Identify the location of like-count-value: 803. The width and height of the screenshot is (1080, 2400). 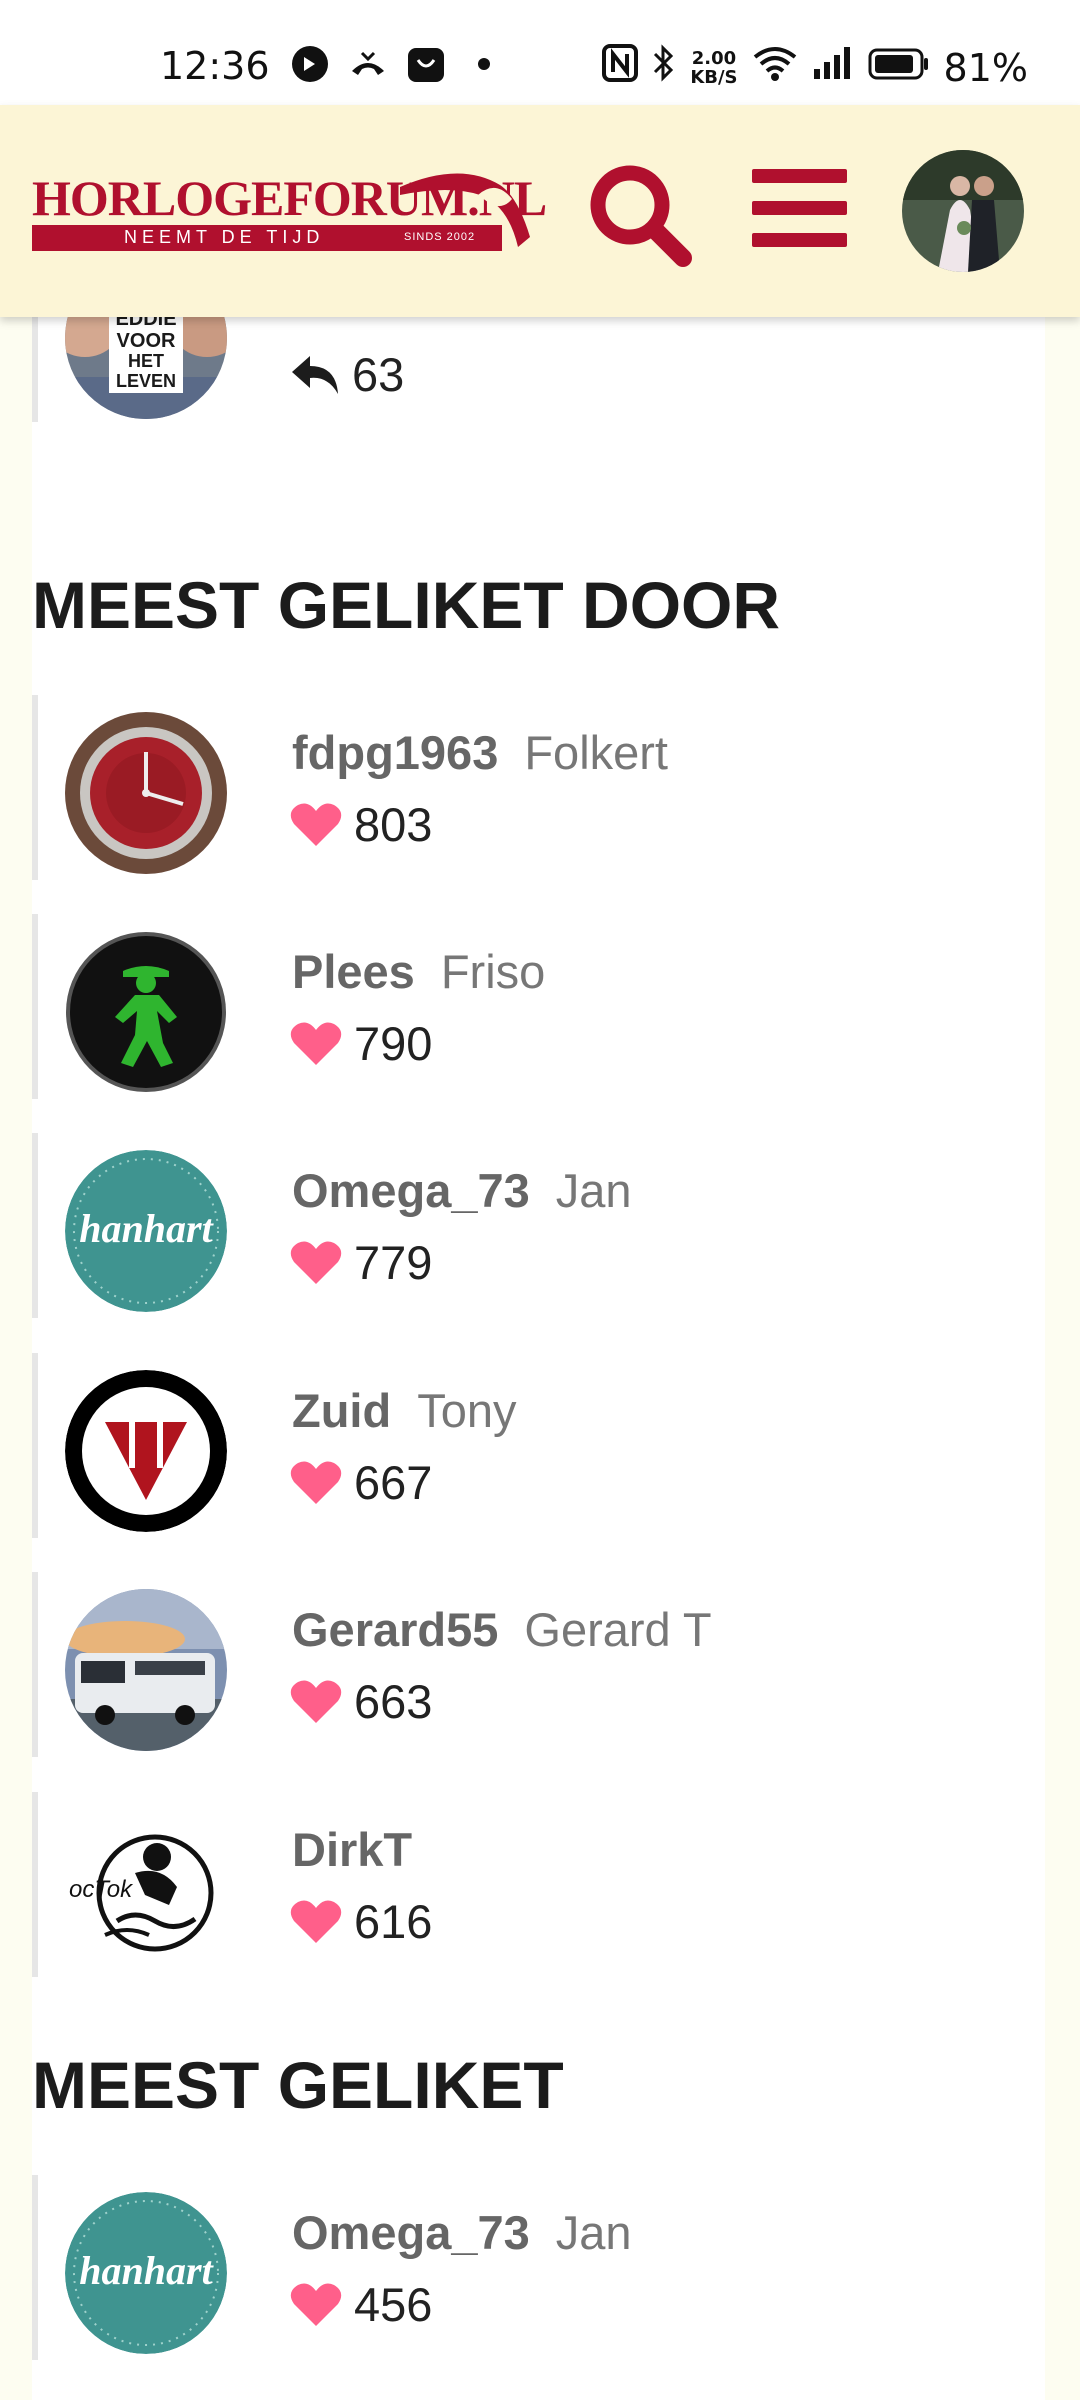
(393, 824).